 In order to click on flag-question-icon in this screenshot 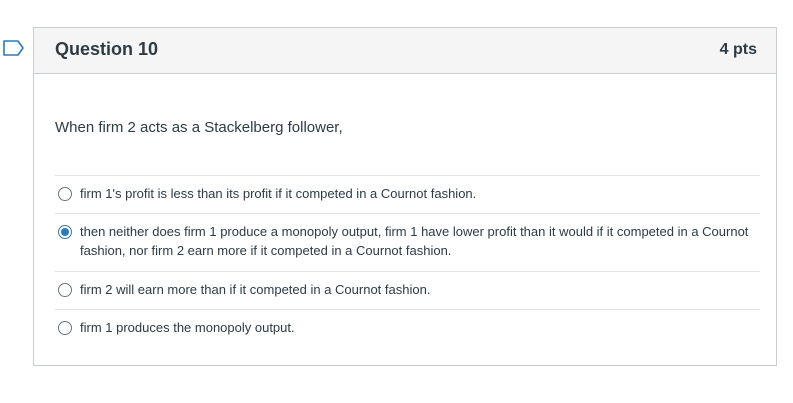, I will do `click(14, 48)`.